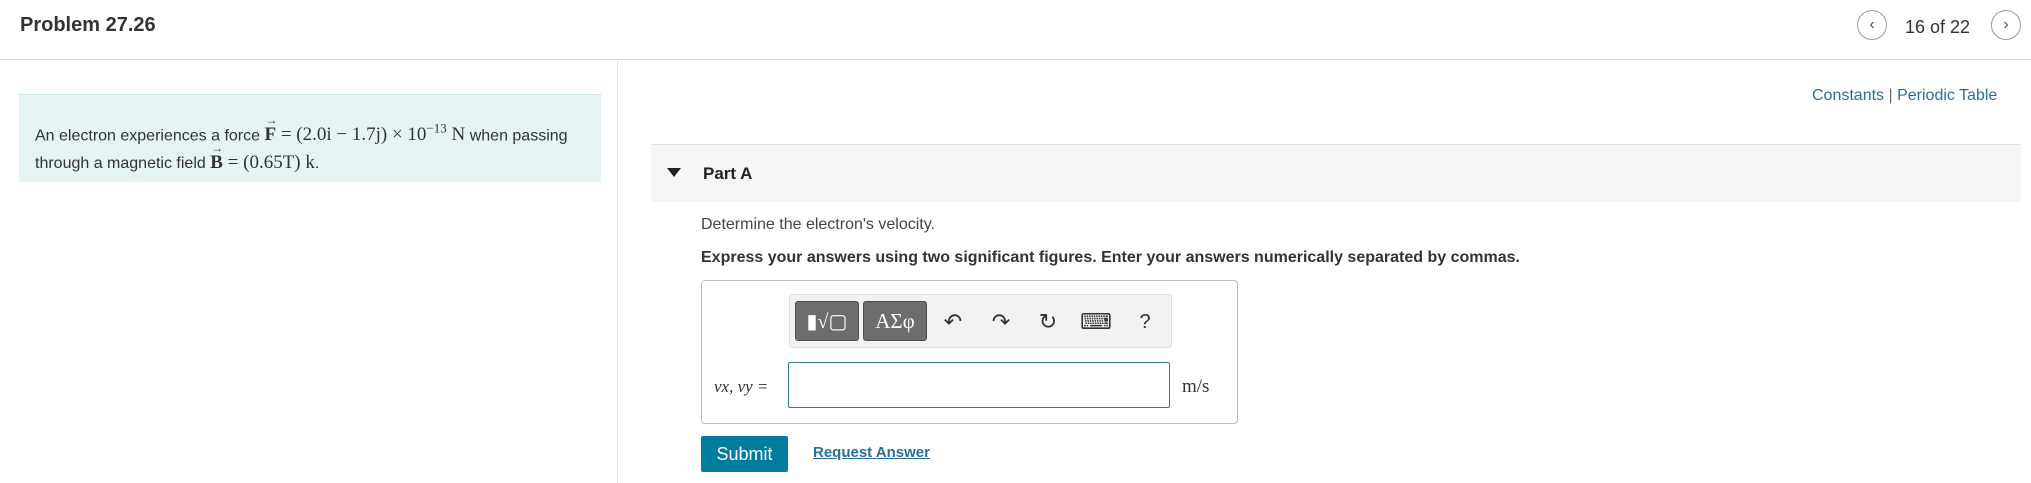 This screenshot has height=483, width=2031. What do you see at coordinates (216, 155) in the screenshot?
I see `field-vector-symbol: B` at bounding box center [216, 155].